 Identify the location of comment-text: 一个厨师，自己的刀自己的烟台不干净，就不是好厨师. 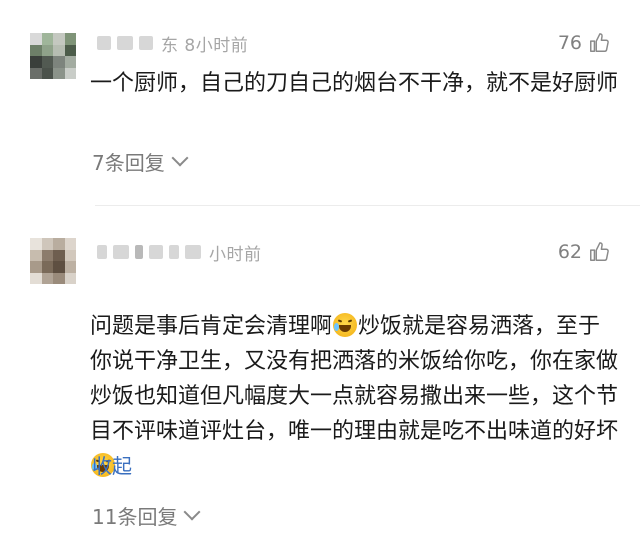
(354, 83).